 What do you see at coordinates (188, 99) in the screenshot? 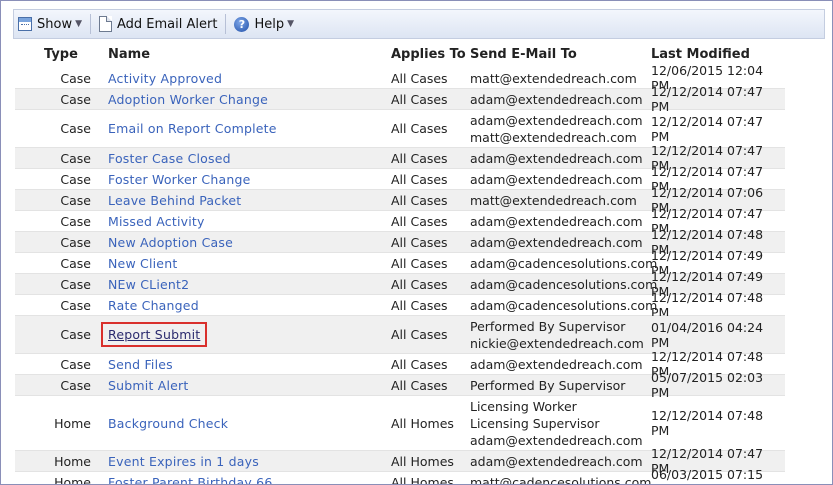
I see `alert-name-link: Adoption Worker Change` at bounding box center [188, 99].